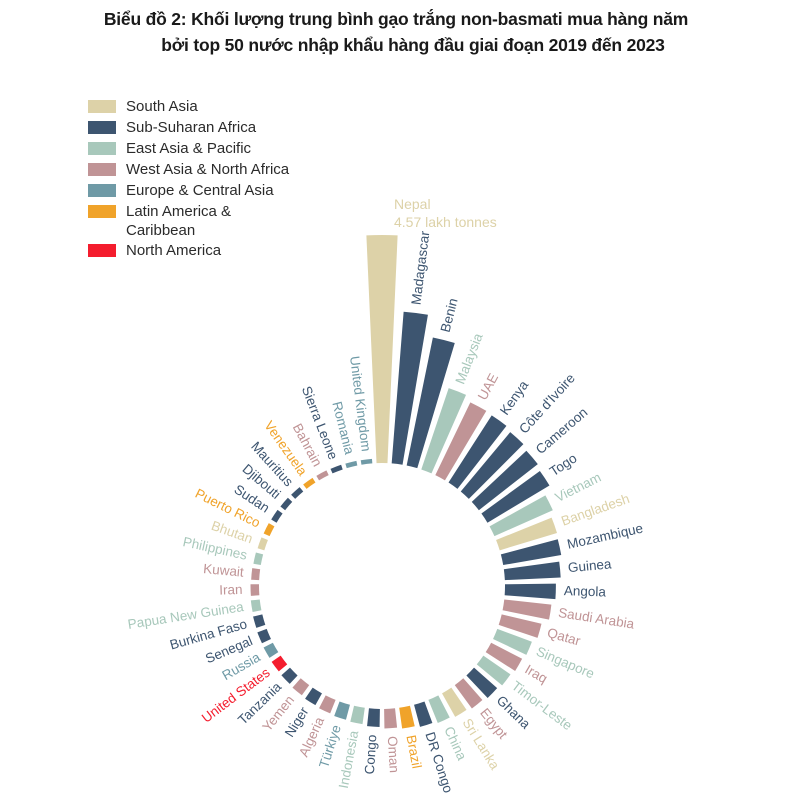 Image resolution: width=792 pixels, height=795 pixels. I want to click on callout-country: Nepal, so click(412, 204).